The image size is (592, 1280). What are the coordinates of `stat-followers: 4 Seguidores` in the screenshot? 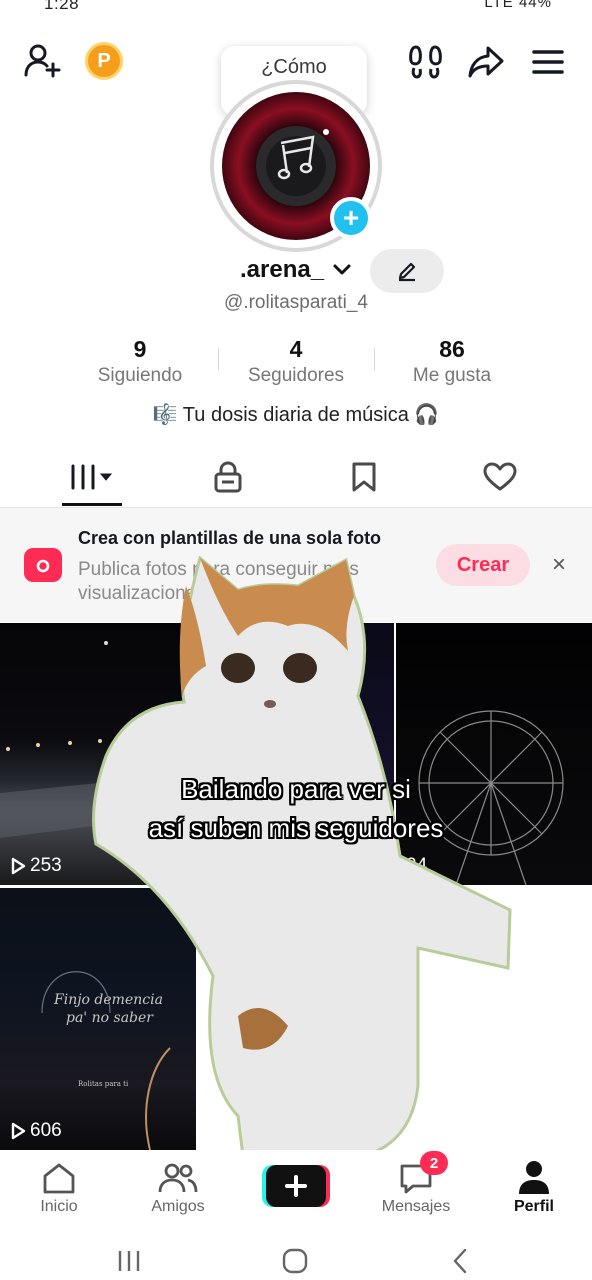 It's located at (296, 361).